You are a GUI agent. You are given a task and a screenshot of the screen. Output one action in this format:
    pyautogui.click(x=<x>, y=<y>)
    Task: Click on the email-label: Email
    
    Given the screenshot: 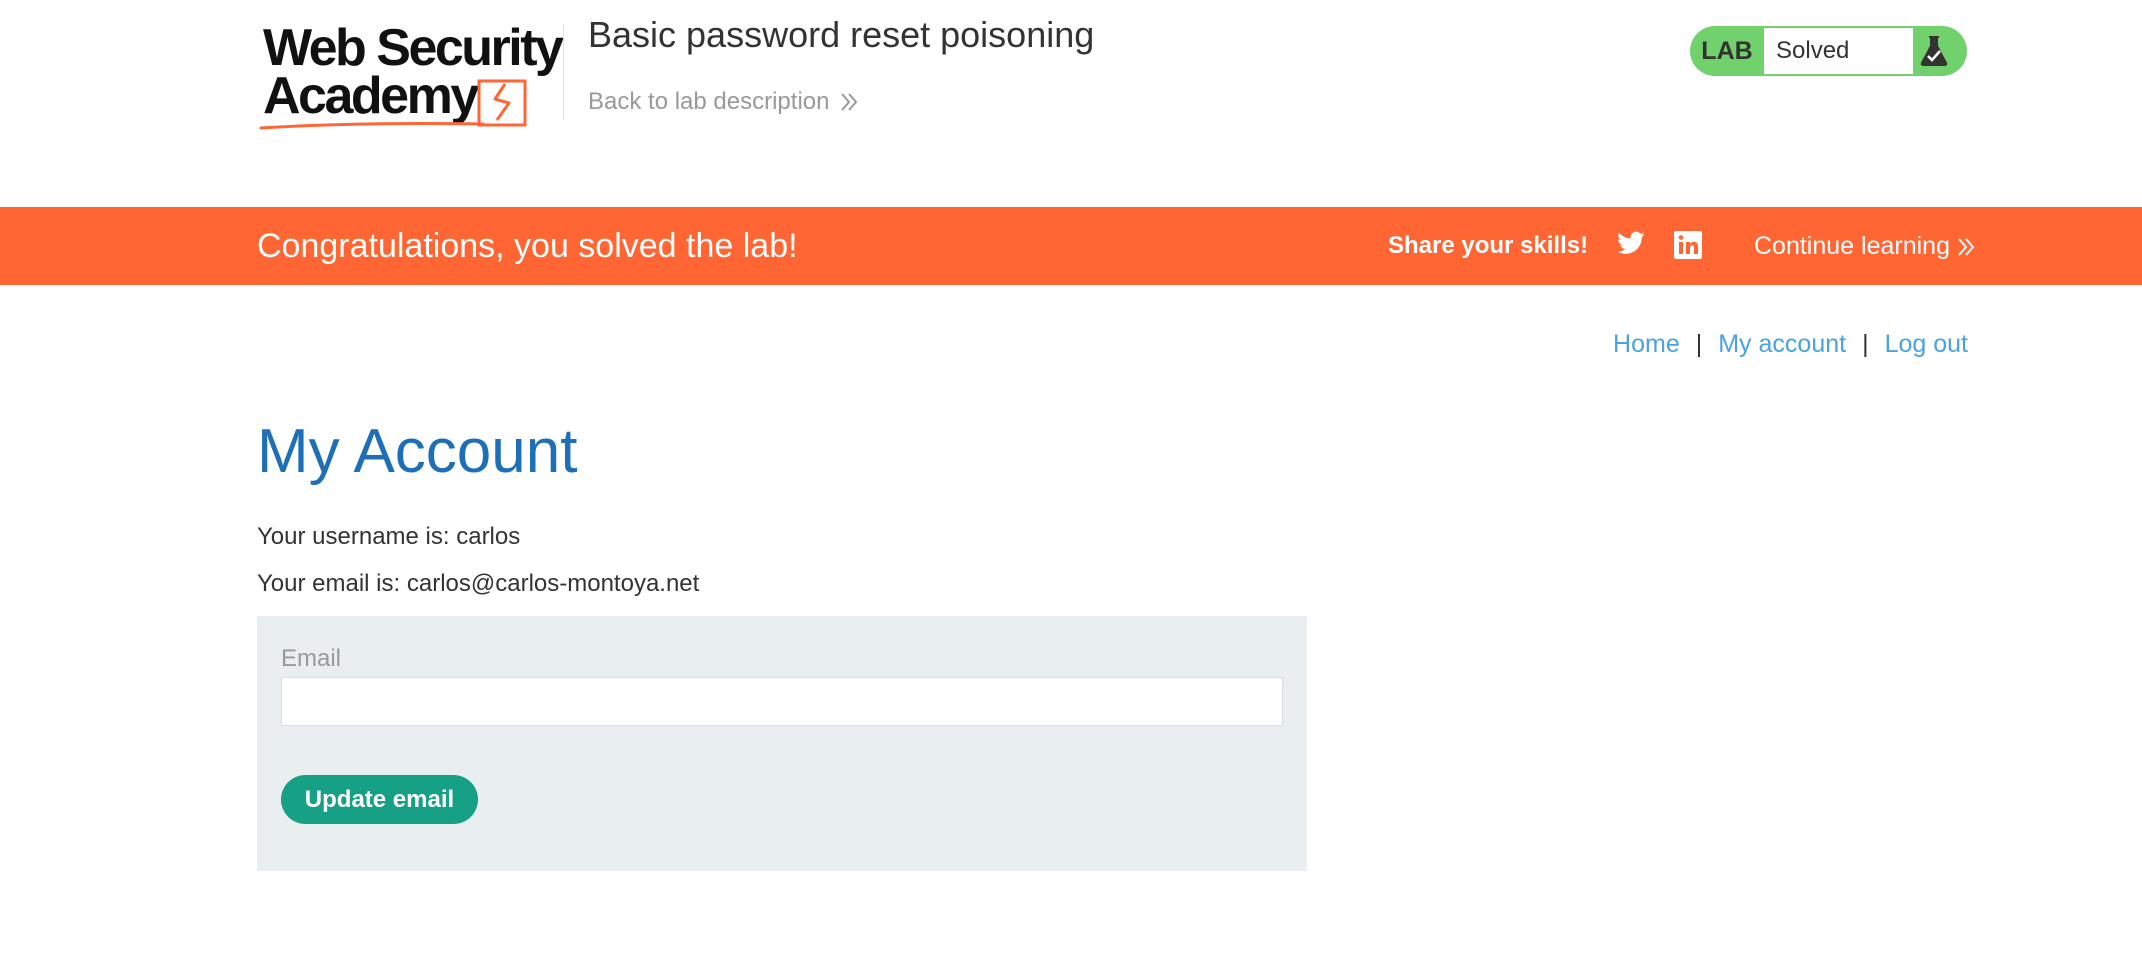 What is the action you would take?
    pyautogui.click(x=311, y=658)
    